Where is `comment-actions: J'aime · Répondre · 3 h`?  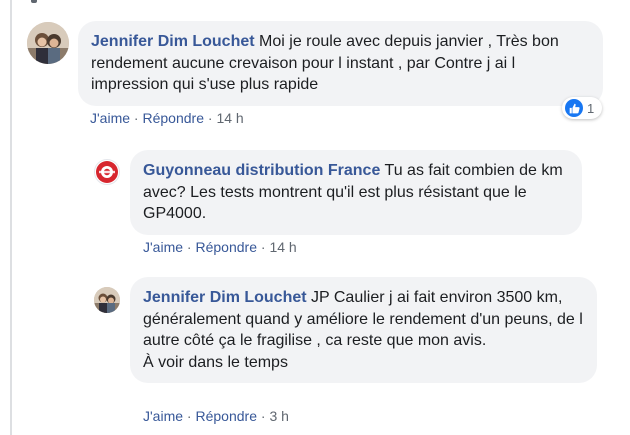 comment-actions: J'aime · Répondre · 3 h is located at coordinates (216, 416).